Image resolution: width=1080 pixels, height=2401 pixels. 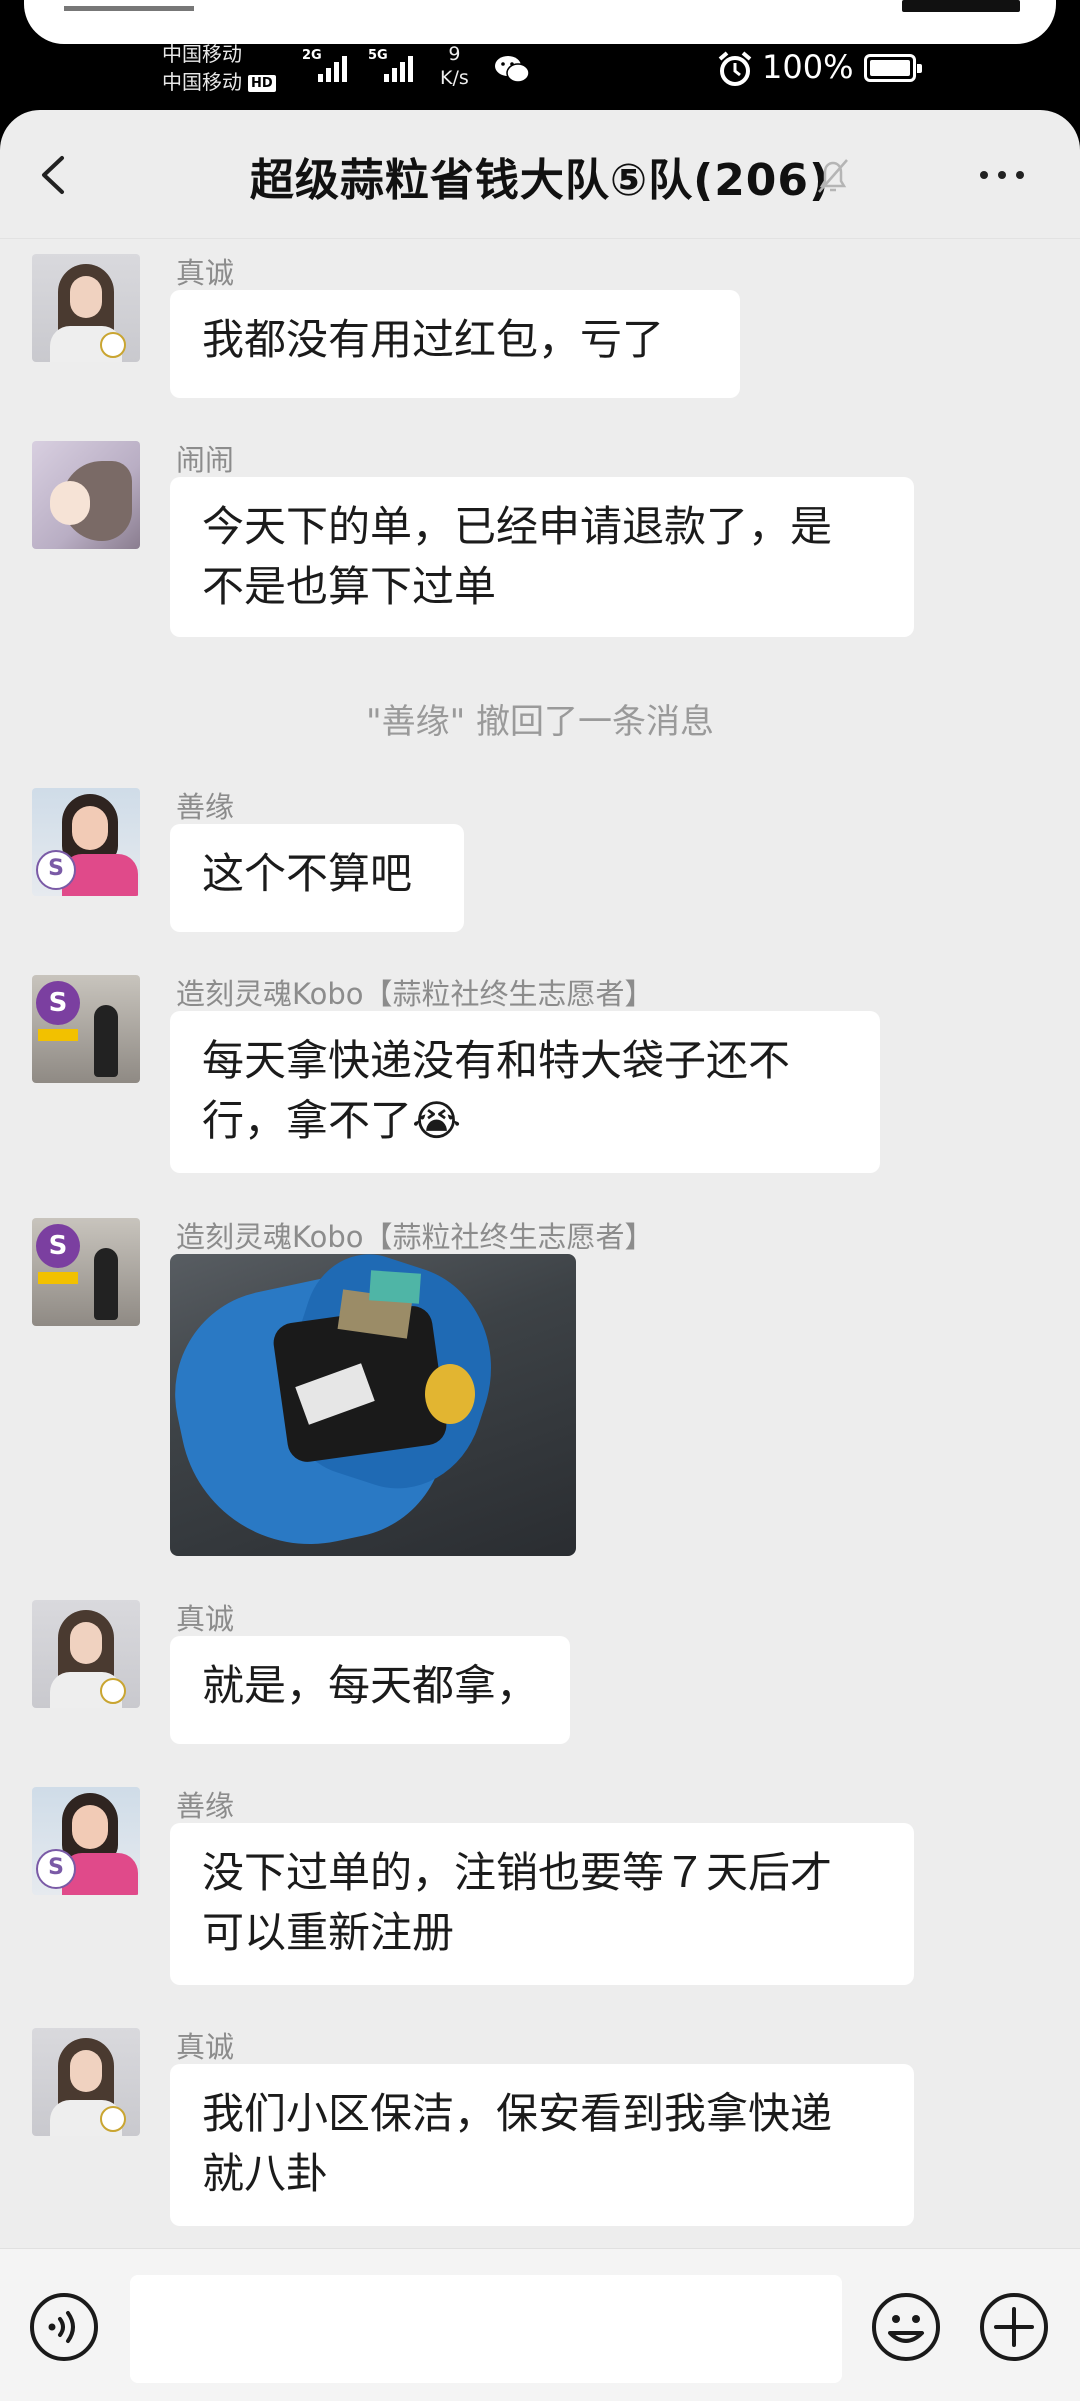 What do you see at coordinates (454, 78) in the screenshot?
I see `speed-unit: K/s` at bounding box center [454, 78].